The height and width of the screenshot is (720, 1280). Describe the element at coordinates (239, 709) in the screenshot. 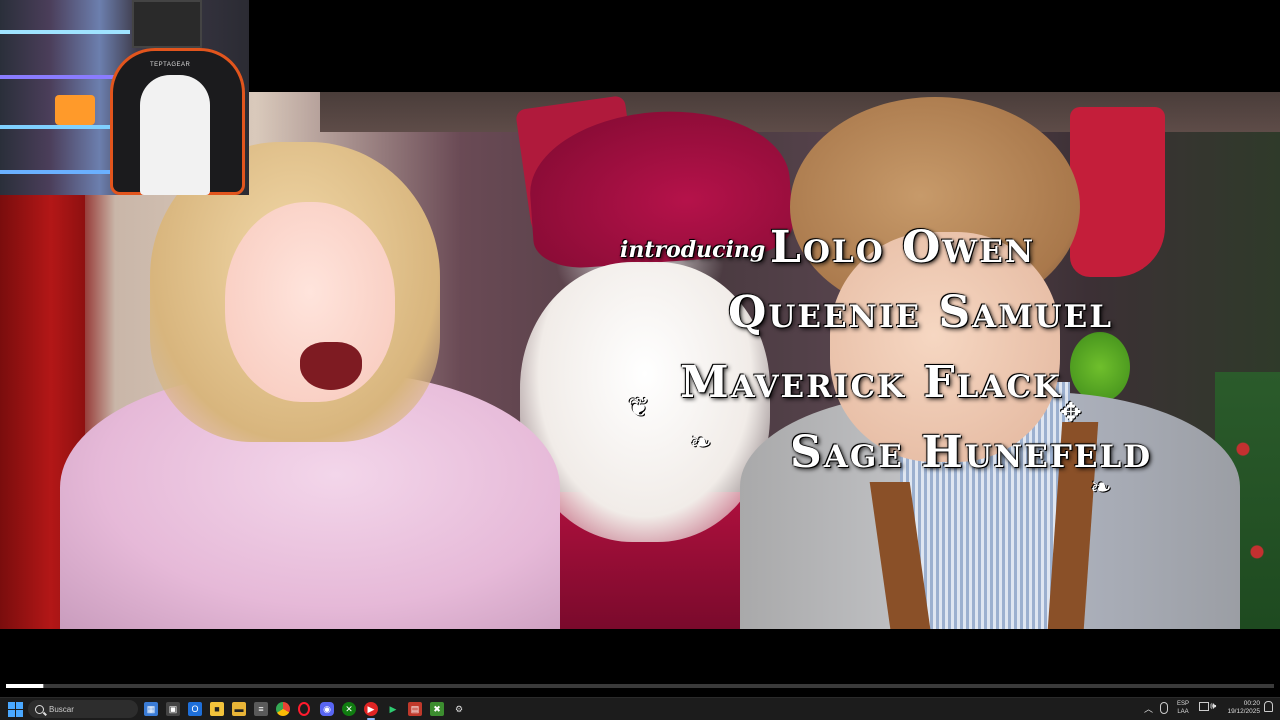

I see `file-explorer-icon: ▬` at that location.